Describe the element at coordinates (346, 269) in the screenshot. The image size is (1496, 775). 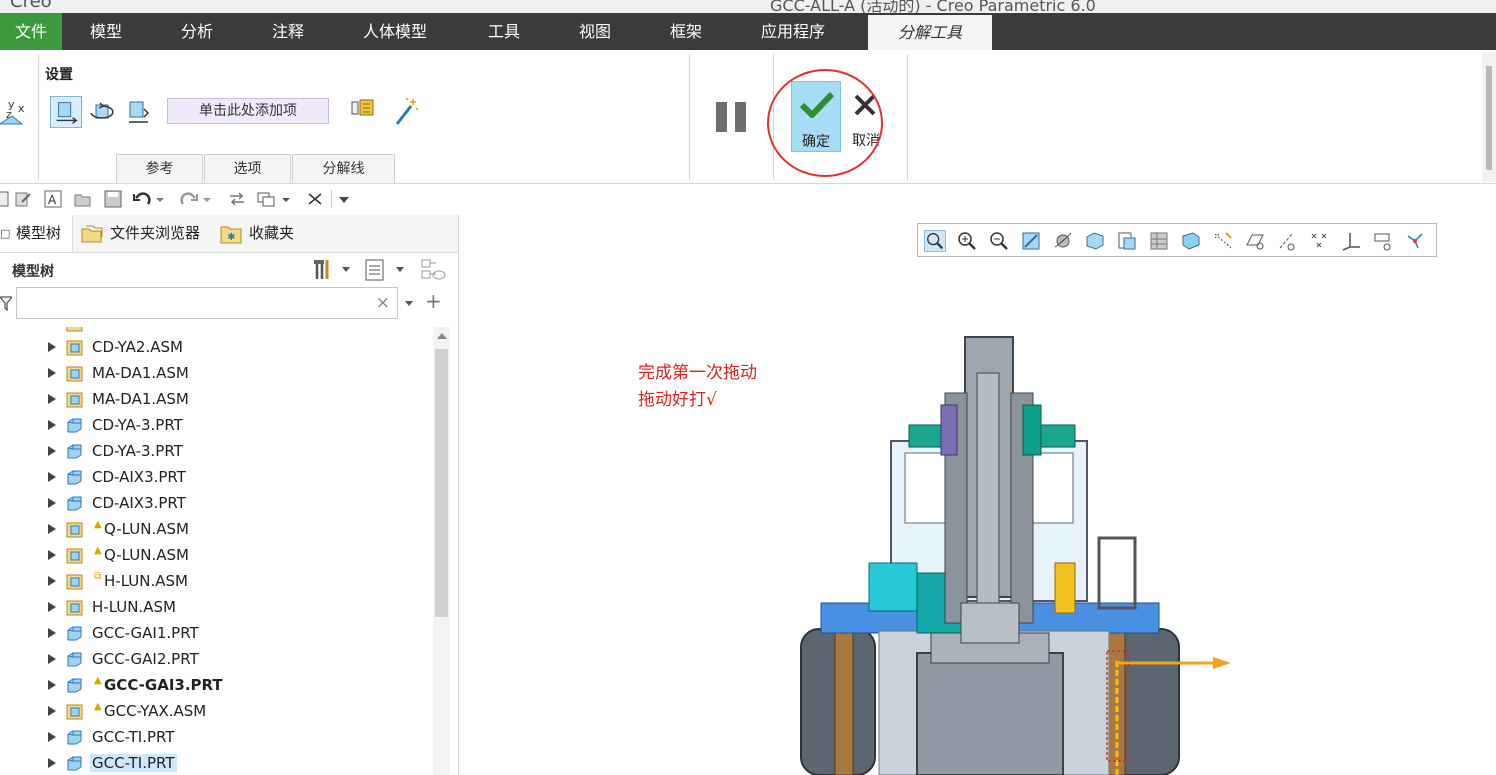
I see `settings-dropdown-icon` at that location.